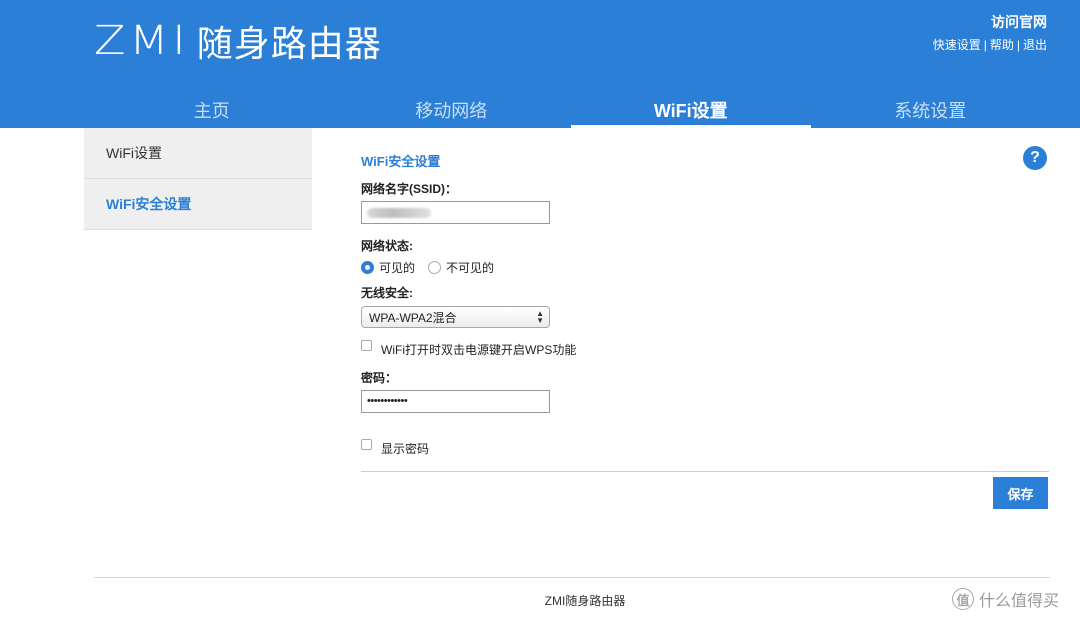  What do you see at coordinates (366, 345) in the screenshot?
I see `wps-checkbox` at bounding box center [366, 345].